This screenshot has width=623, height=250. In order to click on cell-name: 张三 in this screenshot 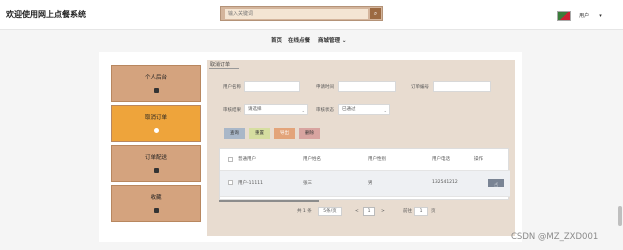, I will do `click(307, 183)`.